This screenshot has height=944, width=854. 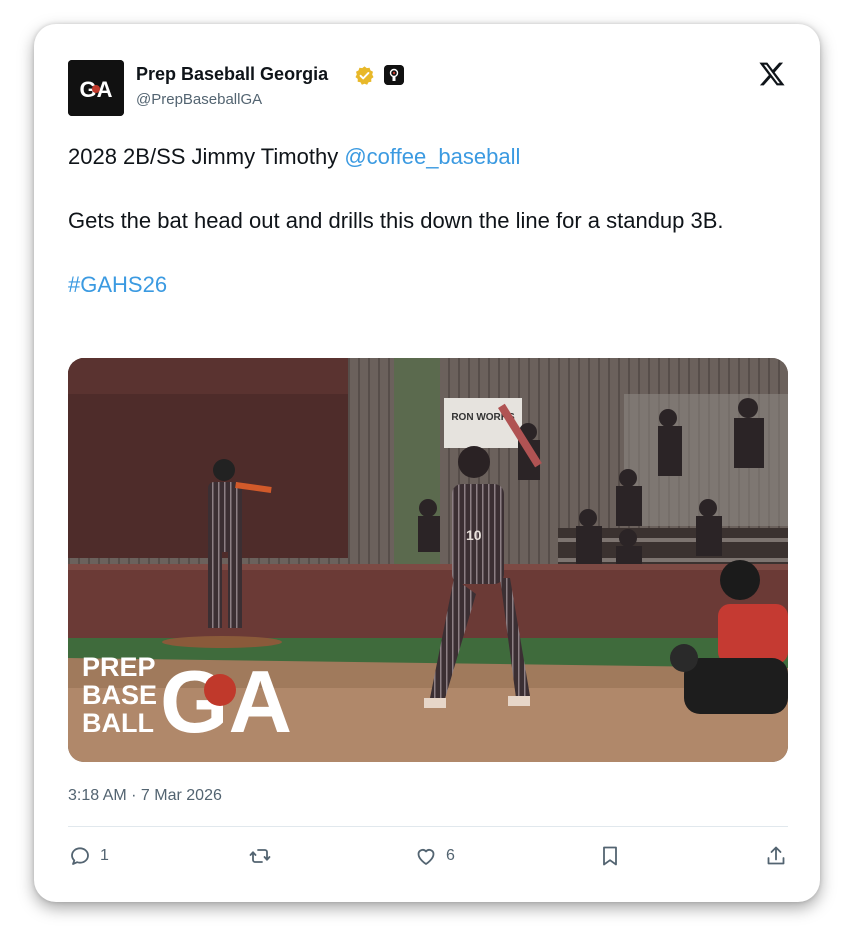 What do you see at coordinates (772, 74) in the screenshot?
I see `x-logo-icon` at bounding box center [772, 74].